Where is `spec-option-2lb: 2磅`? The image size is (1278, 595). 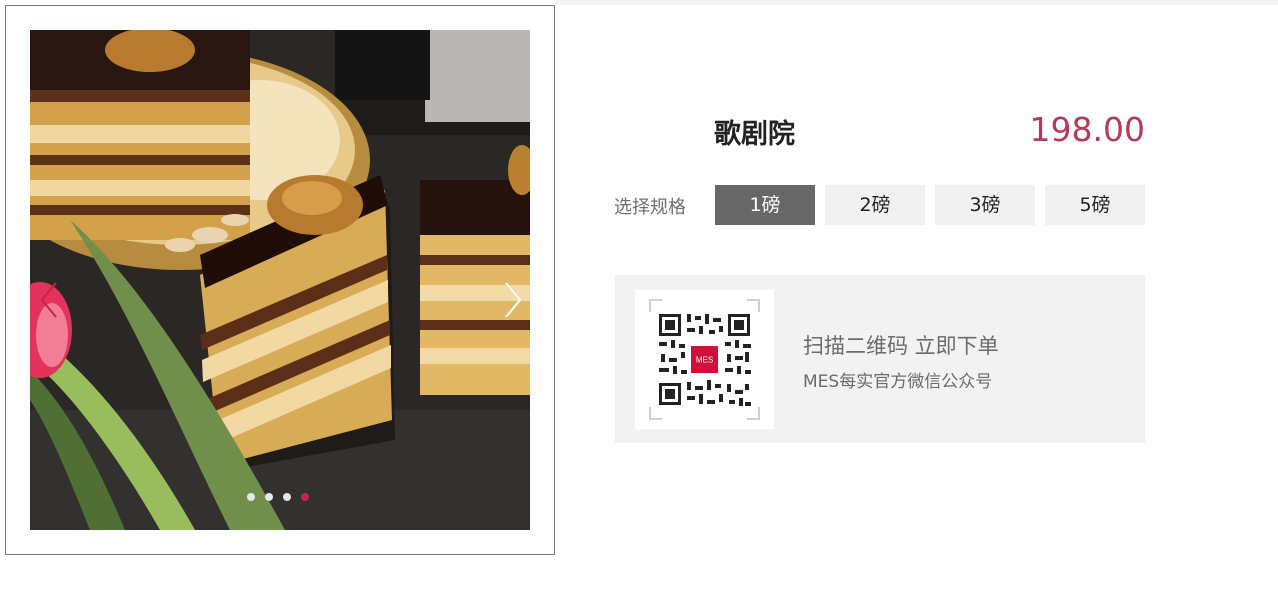 spec-option-2lb: 2磅 is located at coordinates (875, 205).